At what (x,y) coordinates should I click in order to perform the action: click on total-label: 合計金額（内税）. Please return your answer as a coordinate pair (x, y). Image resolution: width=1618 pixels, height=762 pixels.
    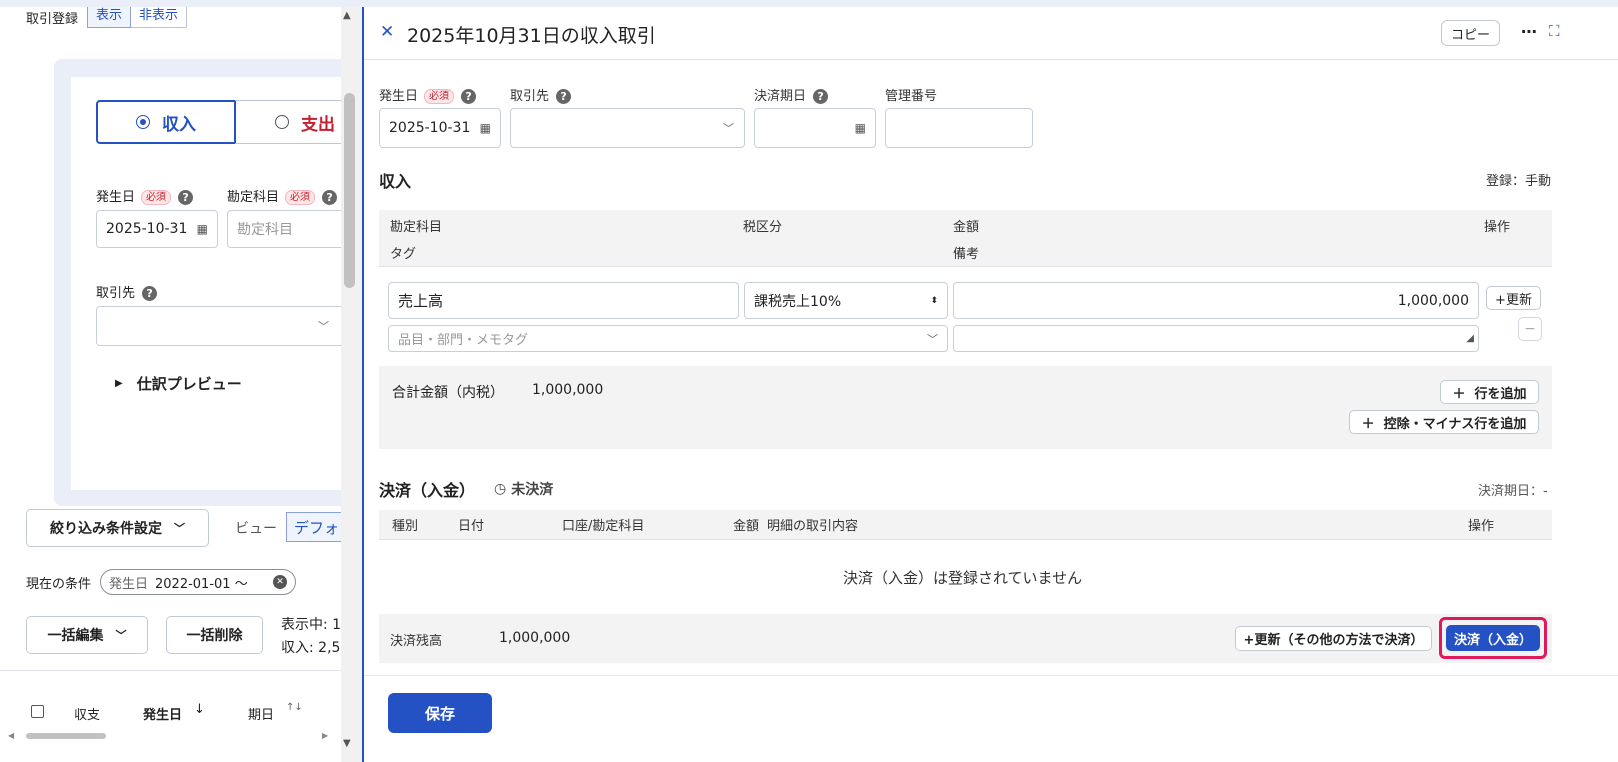
    Looking at the image, I should click on (448, 393).